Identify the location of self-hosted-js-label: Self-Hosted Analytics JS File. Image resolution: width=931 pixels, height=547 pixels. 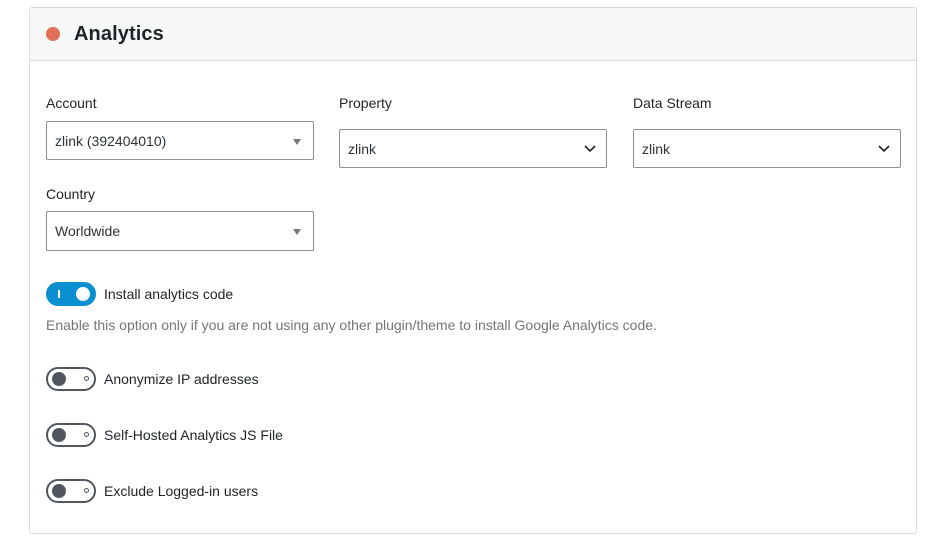
(193, 435).